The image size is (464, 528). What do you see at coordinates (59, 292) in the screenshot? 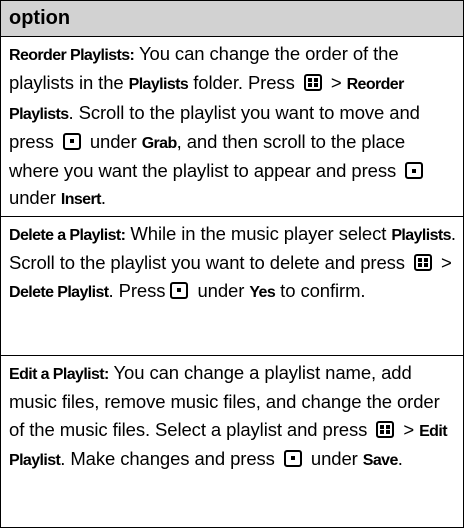
I see `bold-term: Delete Playlist` at bounding box center [59, 292].